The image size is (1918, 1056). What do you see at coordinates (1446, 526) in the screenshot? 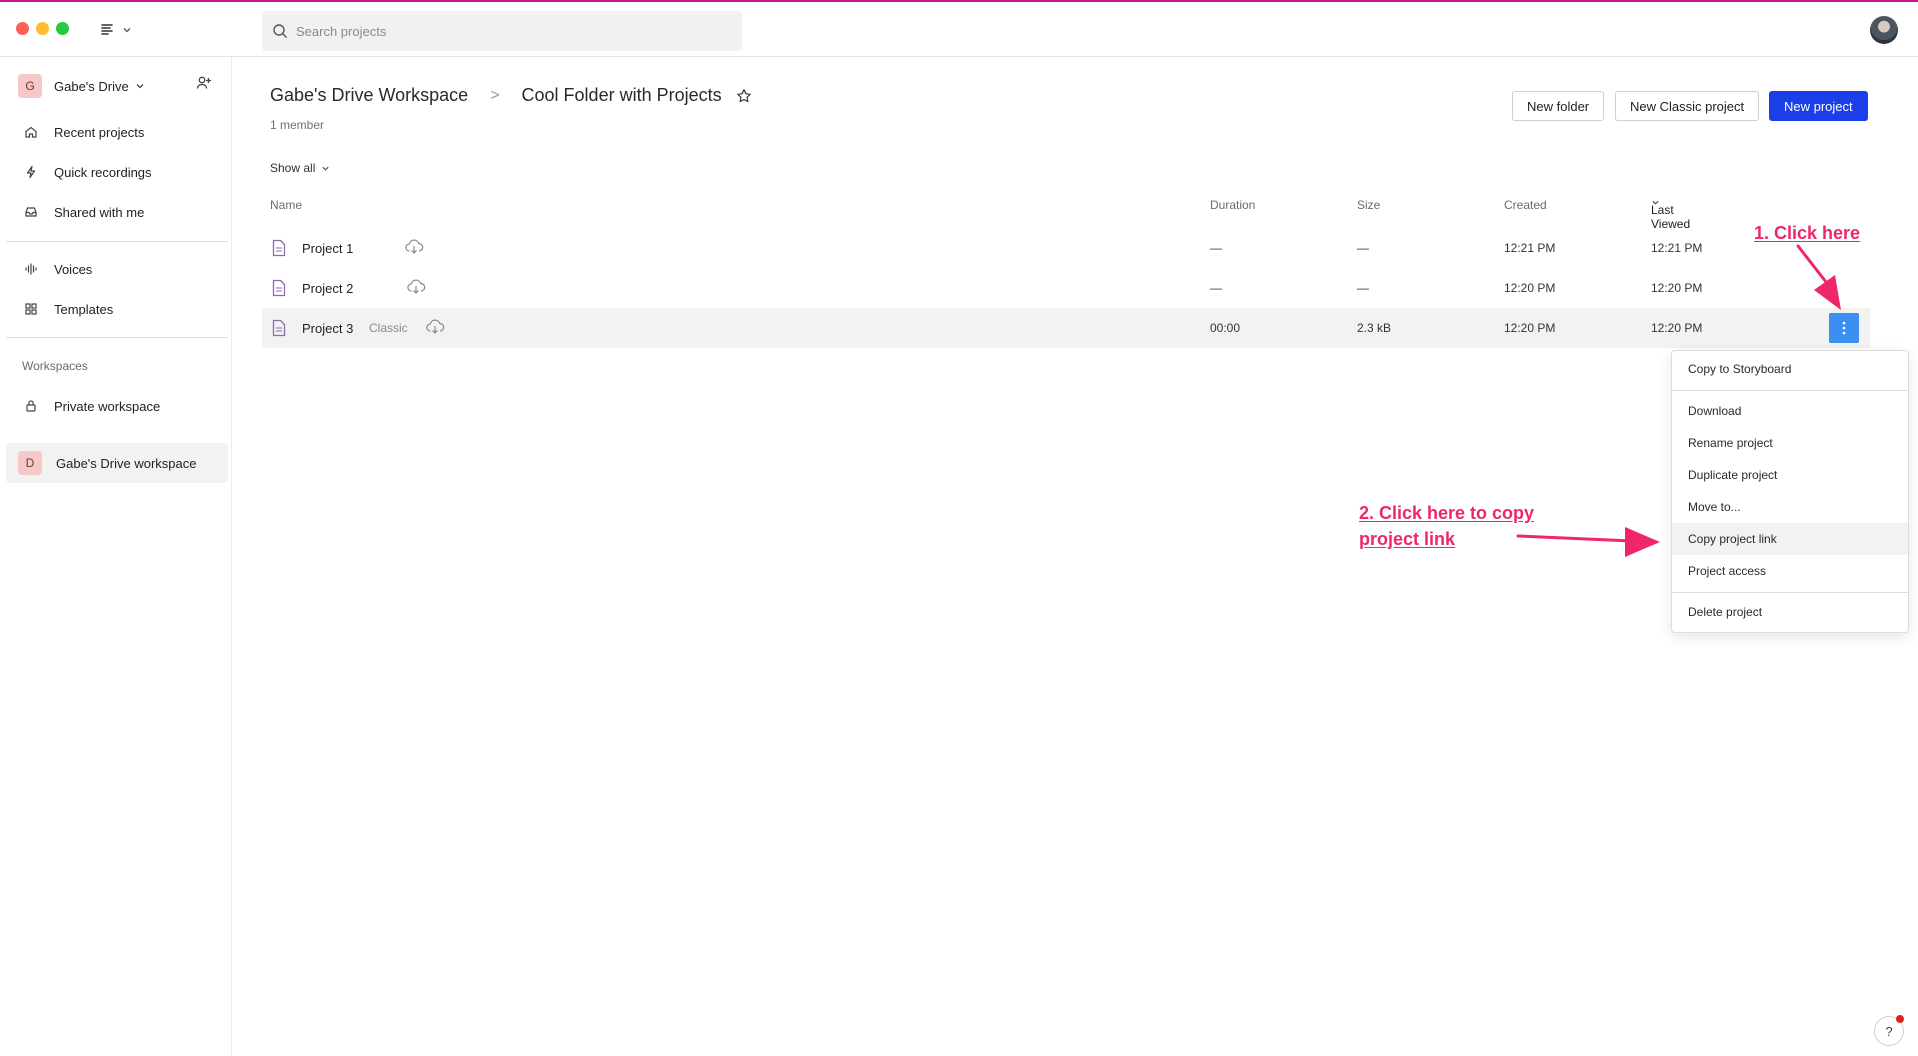
I see `annotation-step-2: 2. Click here to copy project link` at bounding box center [1446, 526].